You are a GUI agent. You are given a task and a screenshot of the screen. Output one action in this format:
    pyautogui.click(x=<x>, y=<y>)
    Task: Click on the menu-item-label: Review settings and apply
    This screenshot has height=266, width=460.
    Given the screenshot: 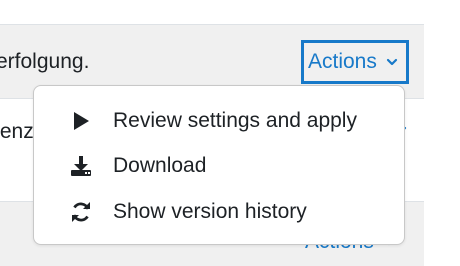 What is the action you would take?
    pyautogui.click(x=235, y=120)
    